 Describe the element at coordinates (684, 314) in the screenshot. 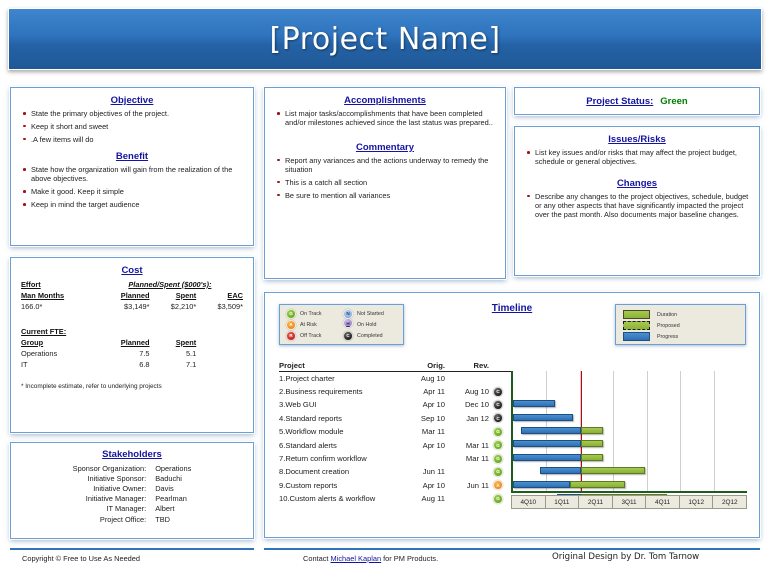

I see `legend-item: Duration` at that location.